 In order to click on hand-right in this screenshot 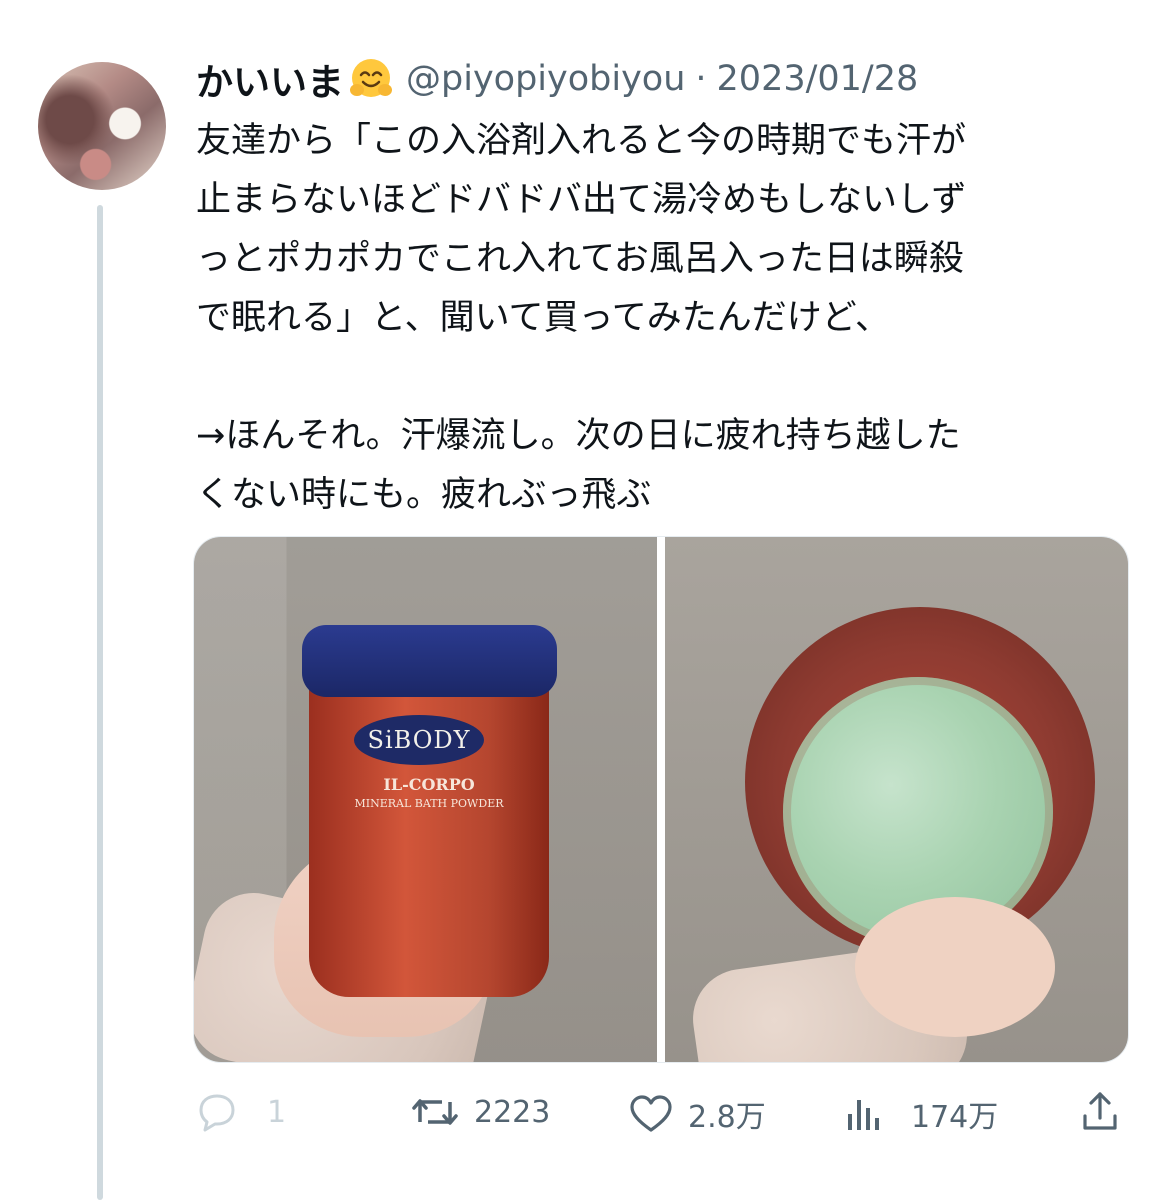, I will do `click(955, 967)`.